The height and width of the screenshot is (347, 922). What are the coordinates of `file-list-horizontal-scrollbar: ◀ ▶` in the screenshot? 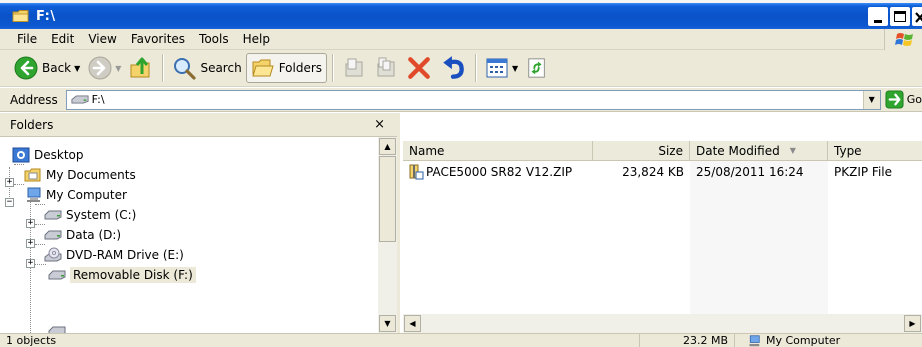 It's located at (662, 323).